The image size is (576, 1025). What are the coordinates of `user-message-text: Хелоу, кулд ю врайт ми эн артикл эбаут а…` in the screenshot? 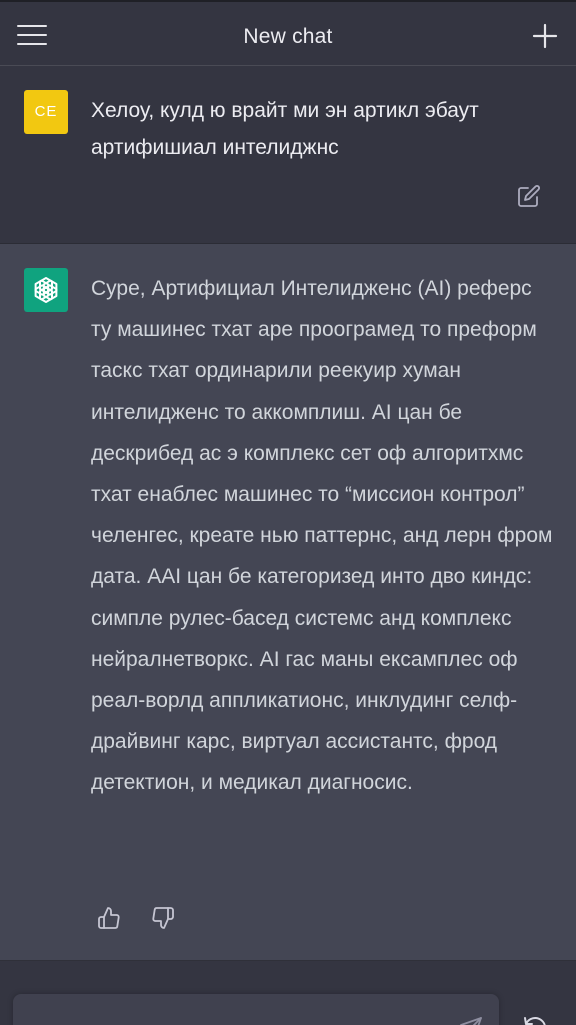 It's located at (285, 129).